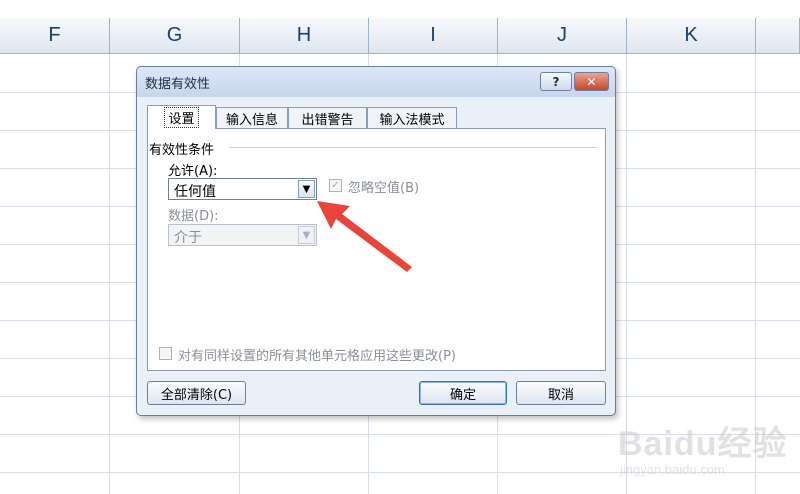 This screenshot has height=494, width=800. I want to click on group-divider, so click(413, 147).